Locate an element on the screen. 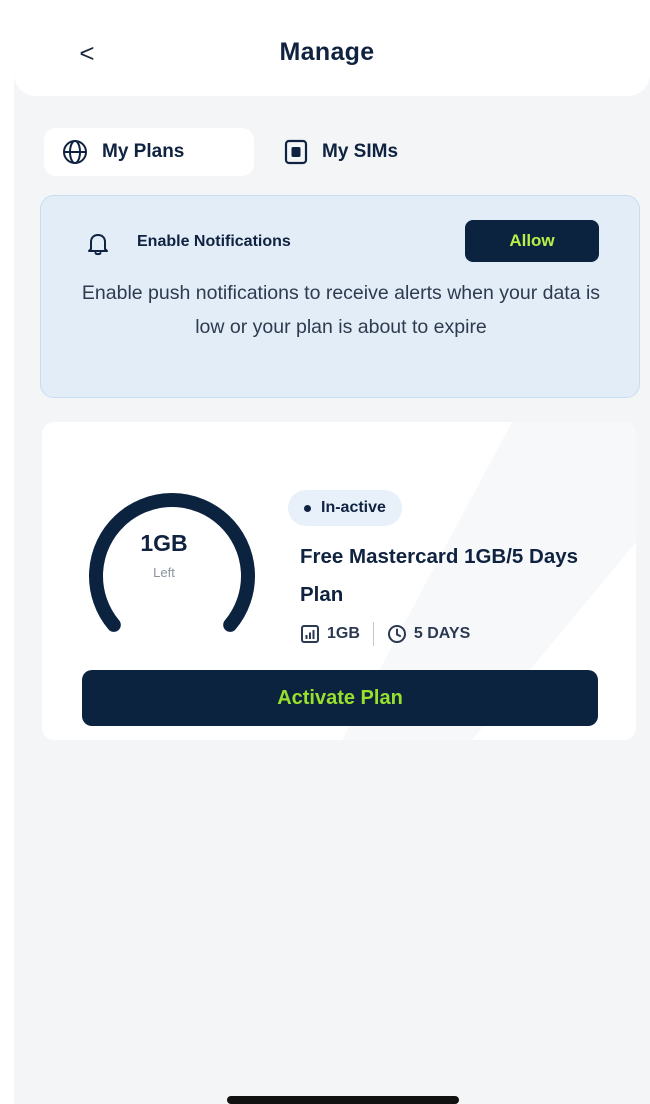 The height and width of the screenshot is (1104, 650). notification-title: Enable Notifications is located at coordinates (214, 241).